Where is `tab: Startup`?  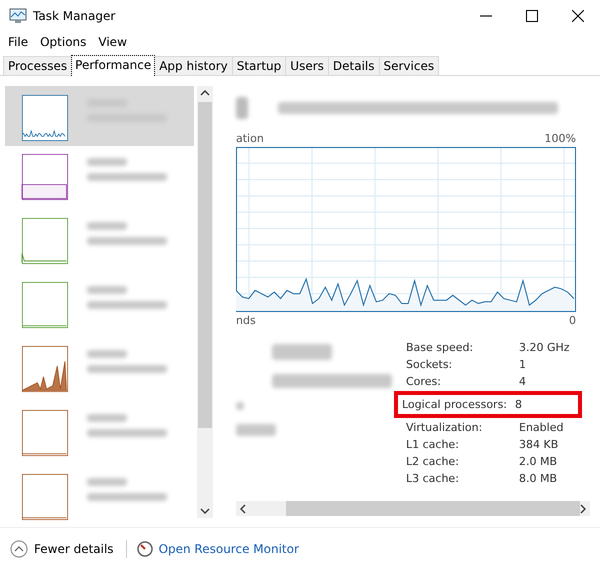 tab: Startup is located at coordinates (259, 65).